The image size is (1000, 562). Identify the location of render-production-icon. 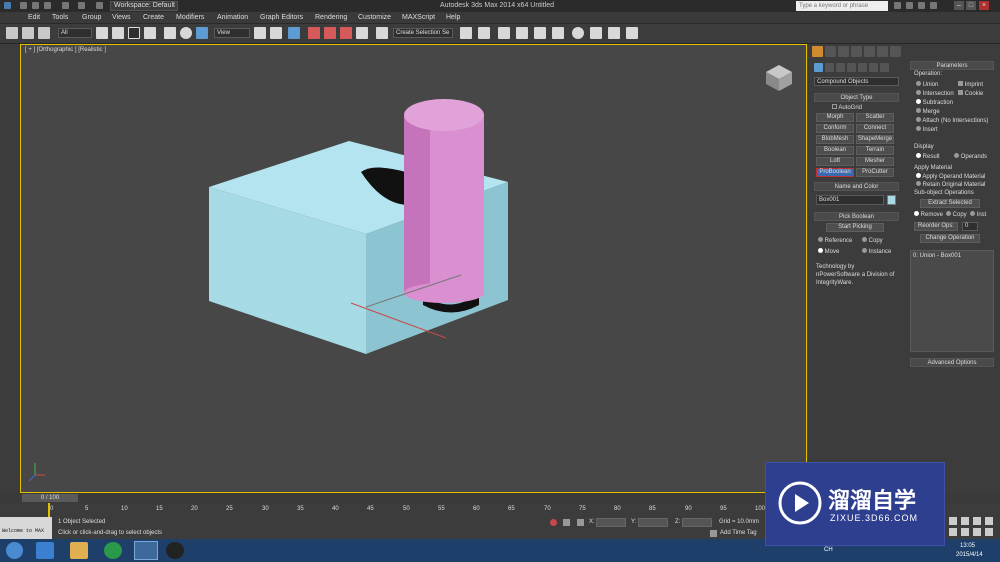
(632, 33).